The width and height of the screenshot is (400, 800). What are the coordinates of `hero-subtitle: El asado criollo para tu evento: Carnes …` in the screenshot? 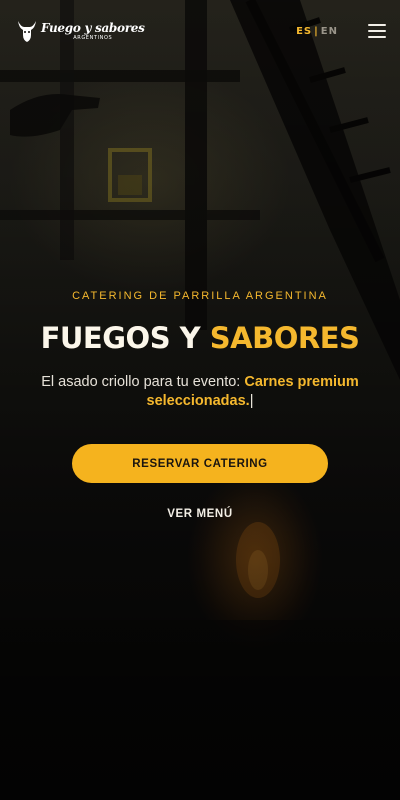 It's located at (200, 392).